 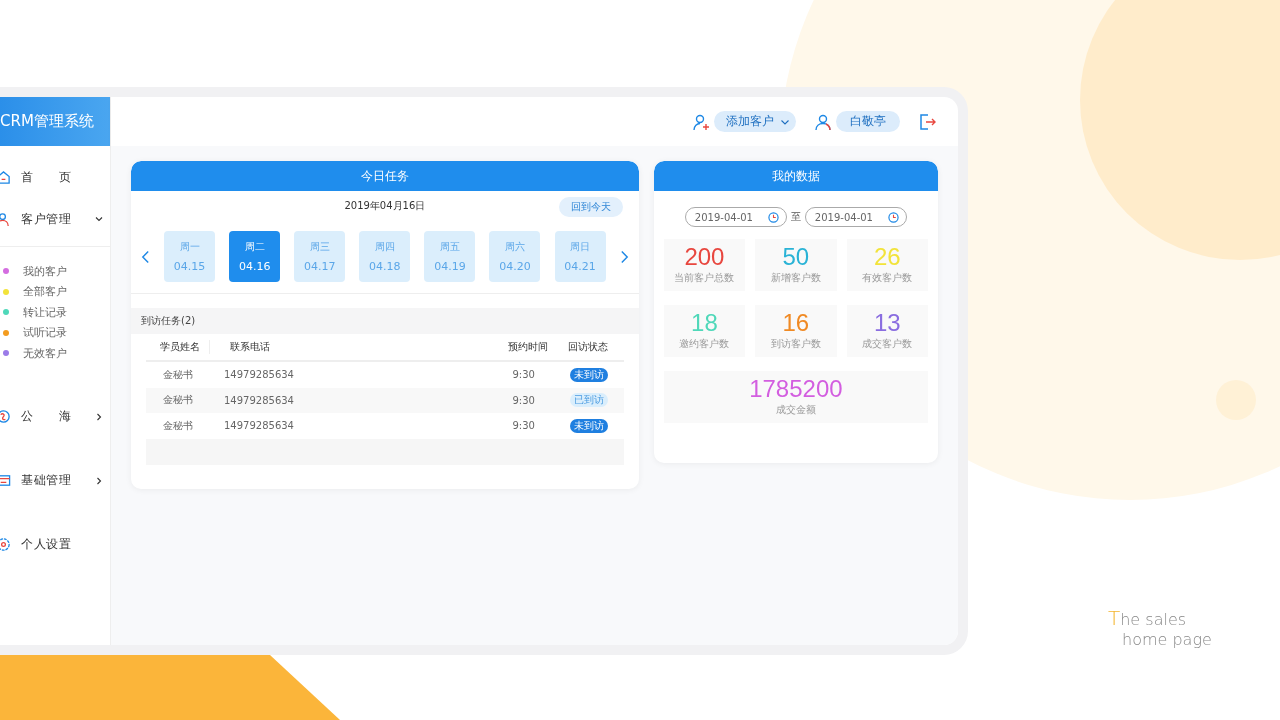 What do you see at coordinates (449, 247) in the screenshot?
I see `weekday-label: 周五` at bounding box center [449, 247].